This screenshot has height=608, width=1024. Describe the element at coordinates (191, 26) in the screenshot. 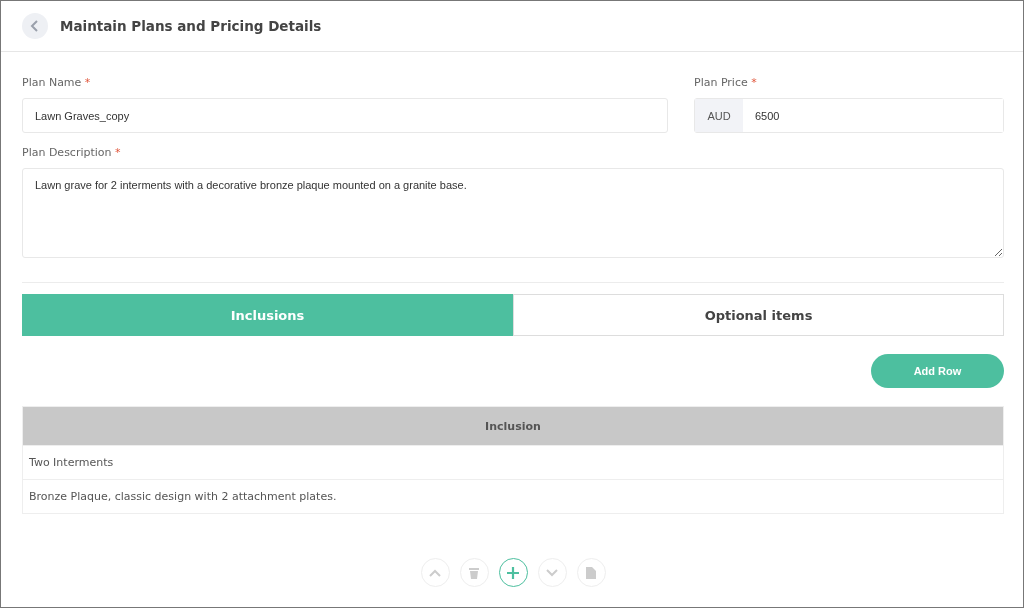

I see `page-title: Maintain Plans and Pricing Details` at that location.